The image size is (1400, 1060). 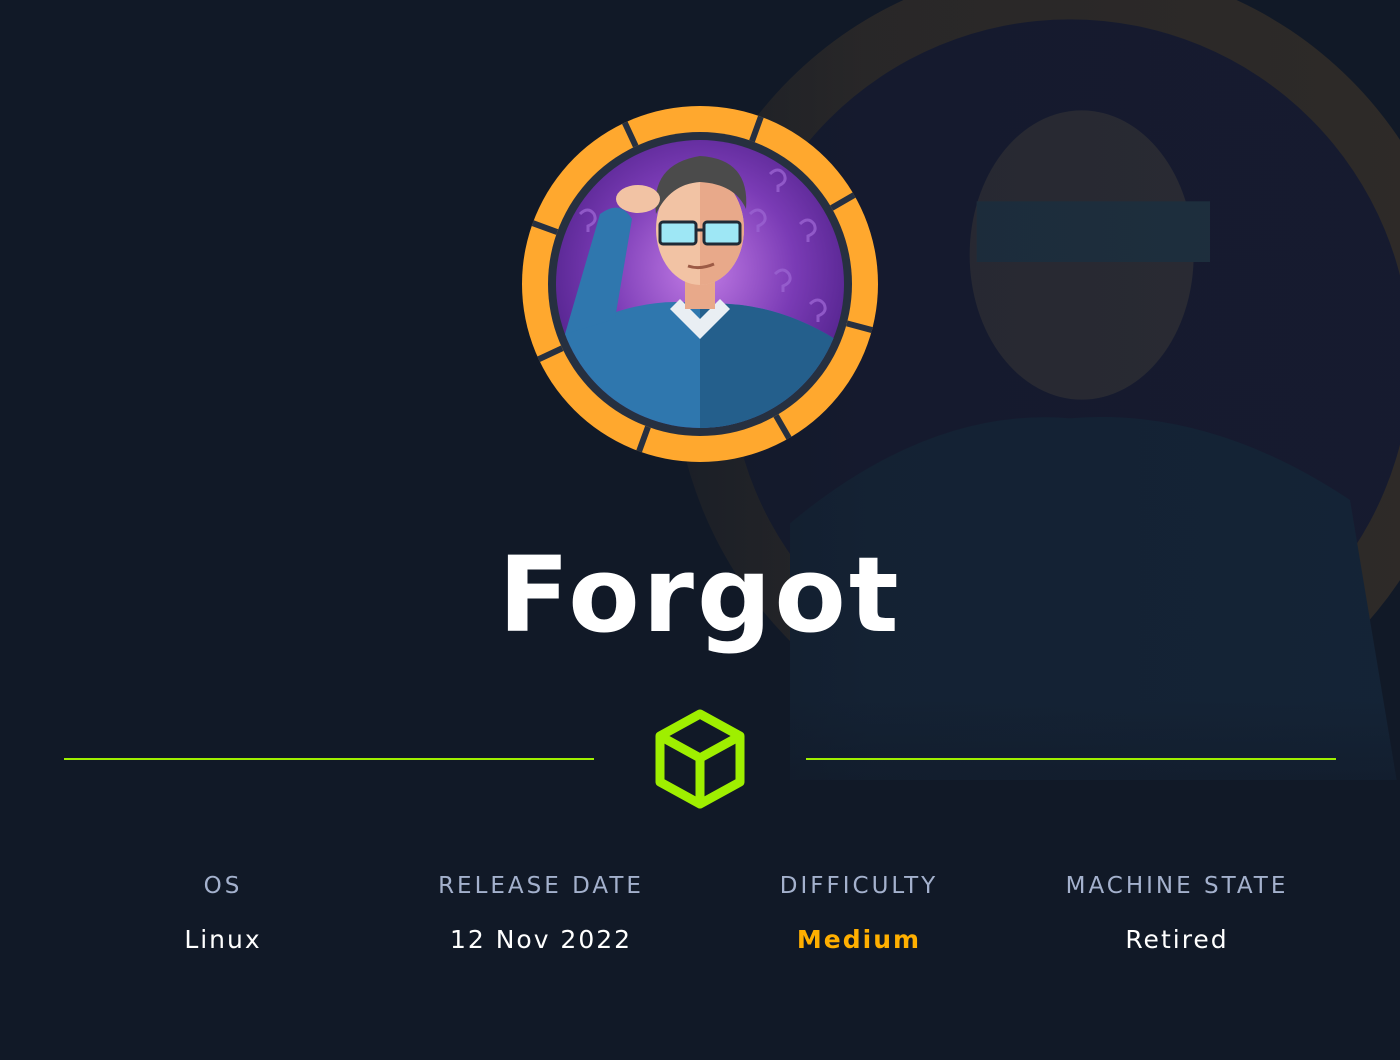 I want to click on stat-machine-state: MACHINE STATE Retired, so click(x=1177, y=913).